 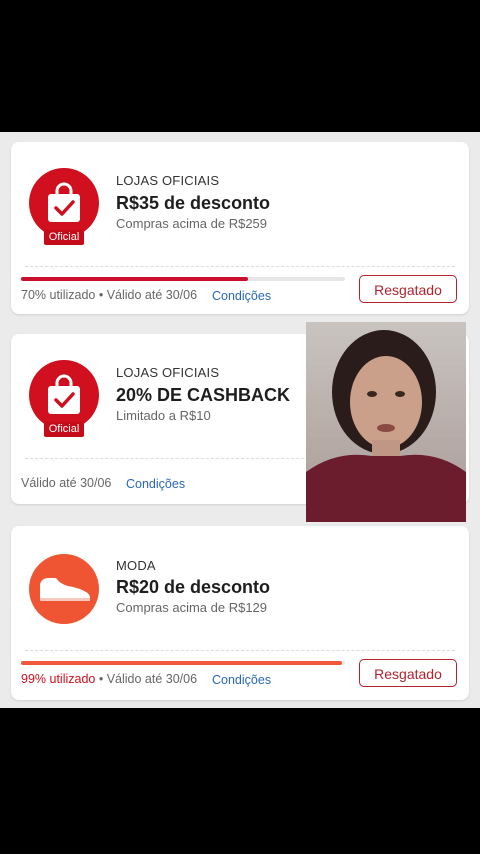 What do you see at coordinates (386, 422) in the screenshot?
I see `presenter-video-overlay` at bounding box center [386, 422].